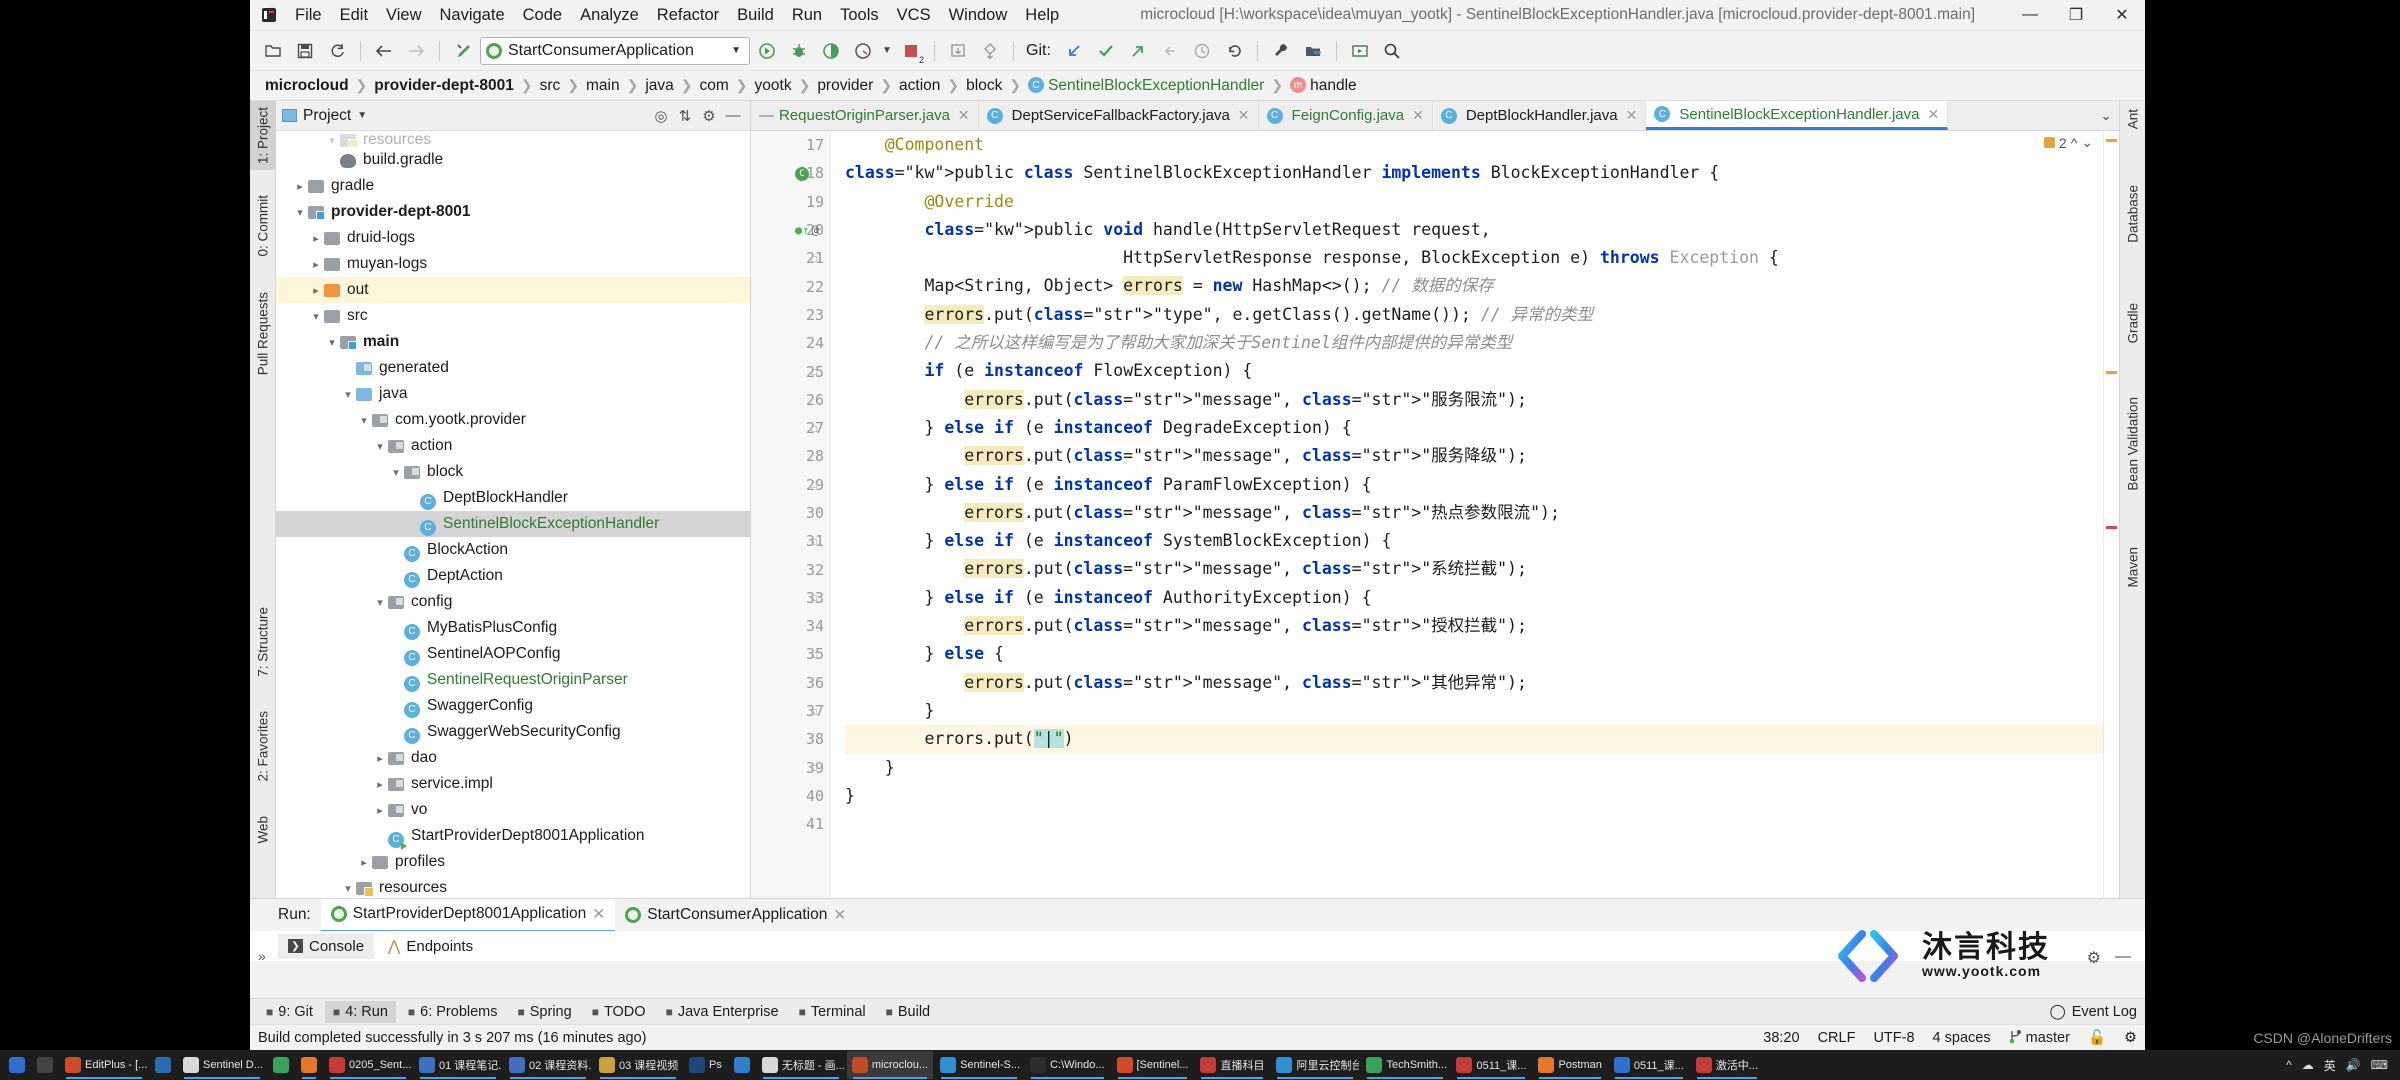  Describe the element at coordinates (463, 51) in the screenshot. I see `build-project-icon` at that location.